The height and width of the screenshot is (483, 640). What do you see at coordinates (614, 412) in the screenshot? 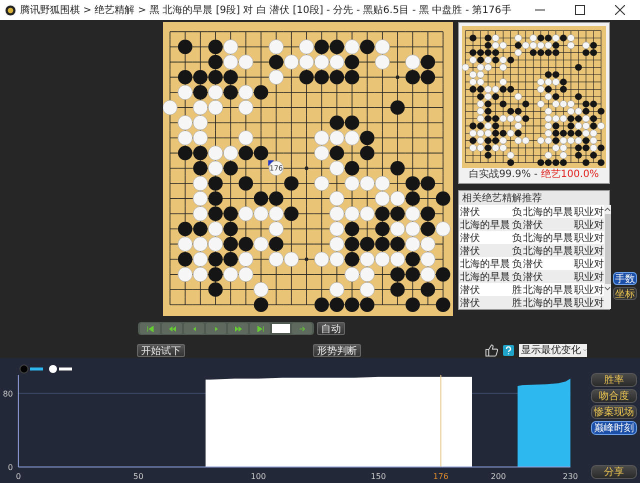
I see `chart-tab: 惨案现场` at bounding box center [614, 412].